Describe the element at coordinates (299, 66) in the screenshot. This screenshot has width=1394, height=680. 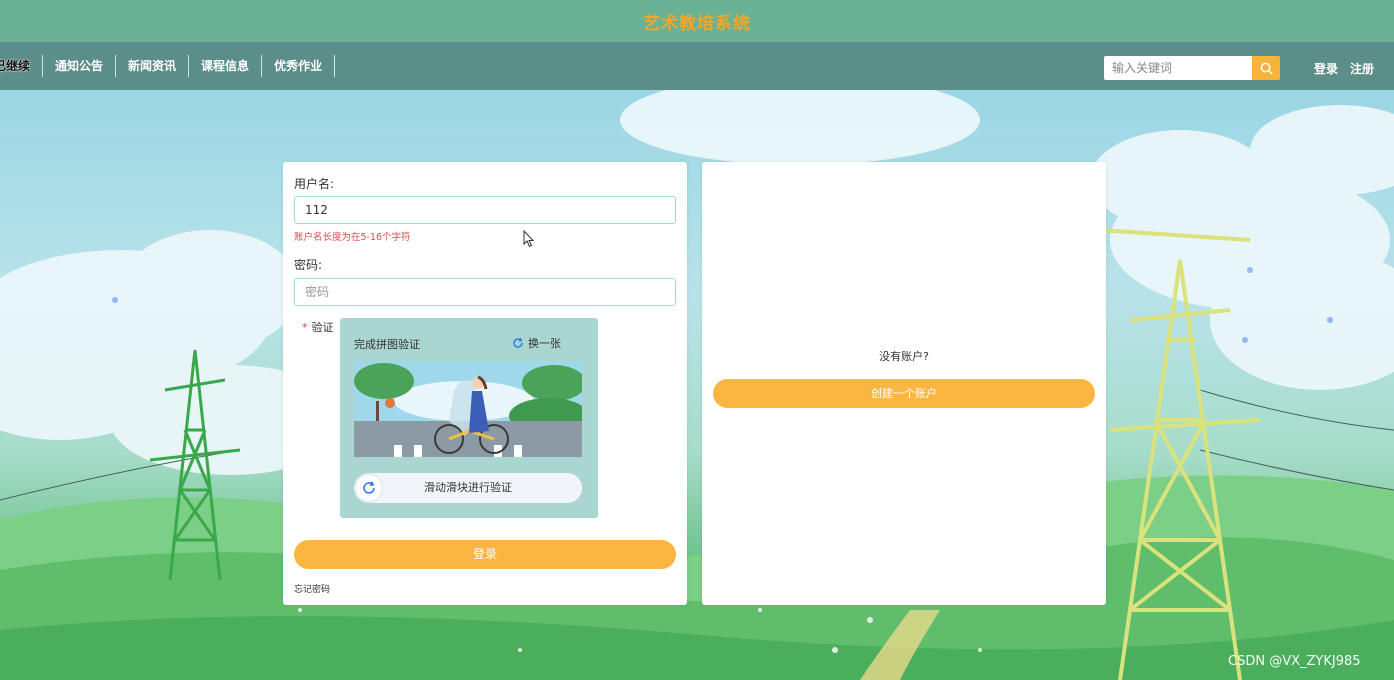
I see `nav-item-homework: 优秀作业` at that location.